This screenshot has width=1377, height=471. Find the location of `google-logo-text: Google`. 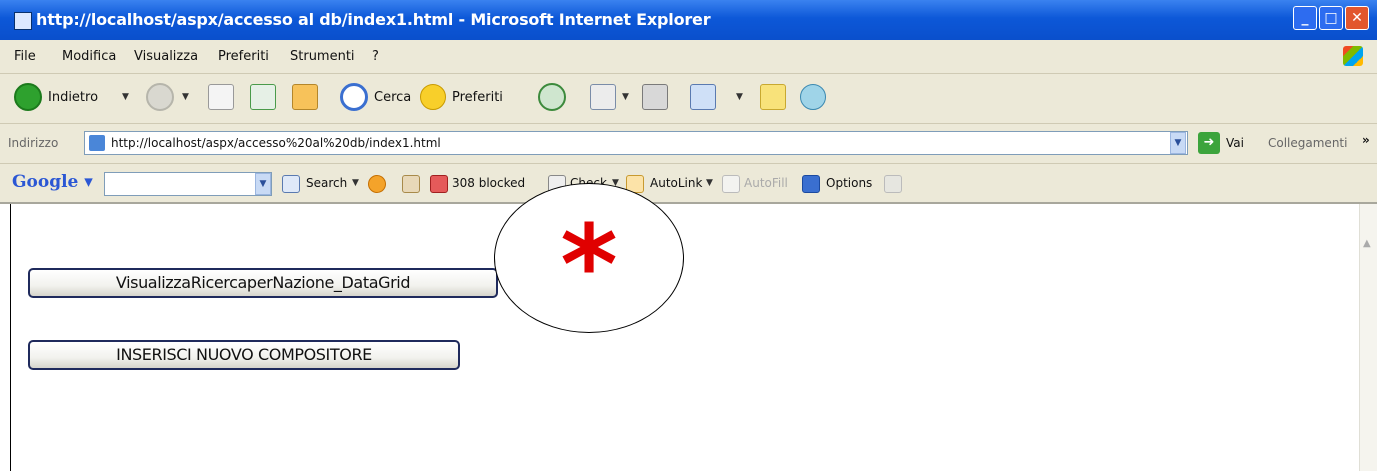

google-logo-text: Google is located at coordinates (45, 182).